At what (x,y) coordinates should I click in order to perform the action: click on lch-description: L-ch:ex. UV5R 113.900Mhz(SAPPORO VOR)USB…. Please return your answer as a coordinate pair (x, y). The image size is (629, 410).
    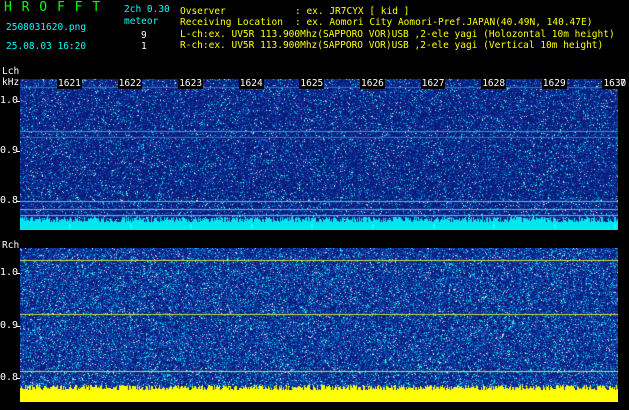
    Looking at the image, I should click on (397, 34).